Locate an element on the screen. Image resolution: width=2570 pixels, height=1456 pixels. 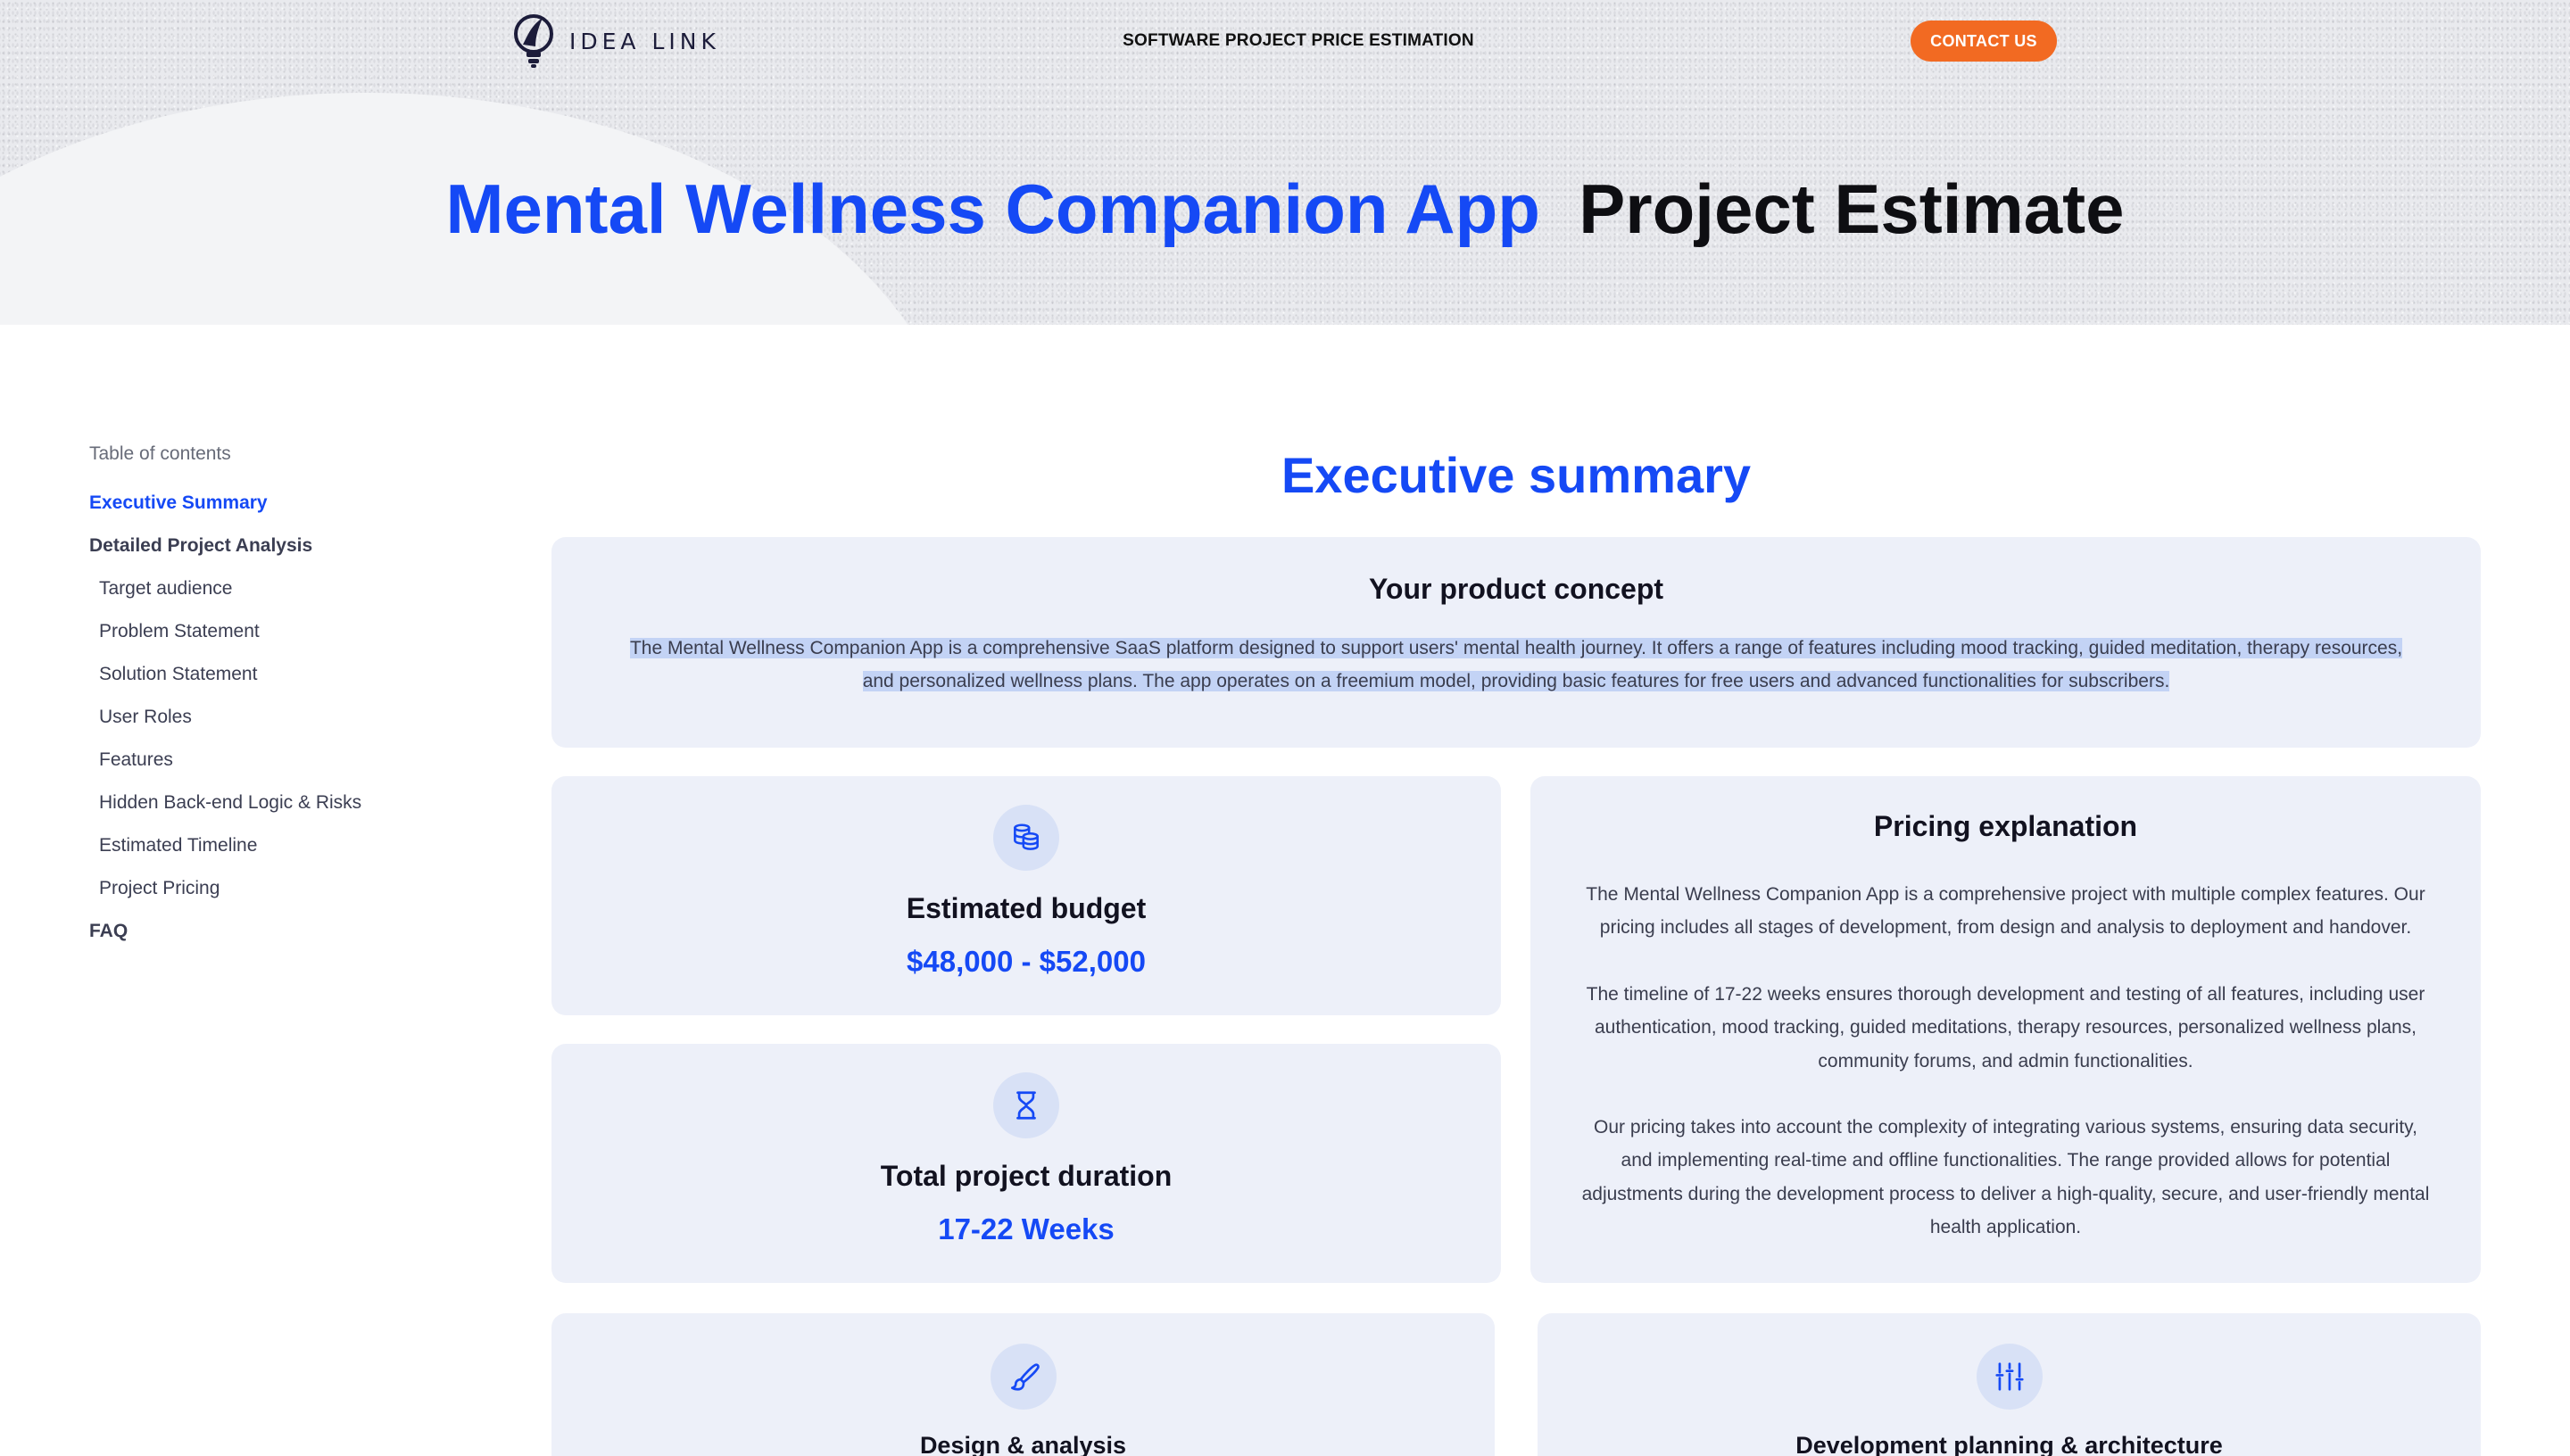
toc-item-project-pricing: Project Pricing is located at coordinates (267, 888).